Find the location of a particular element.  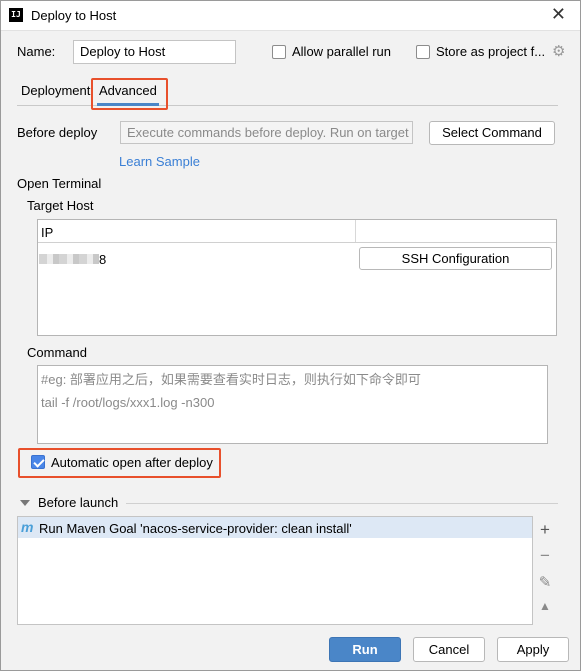

run-button: Run is located at coordinates (365, 649).